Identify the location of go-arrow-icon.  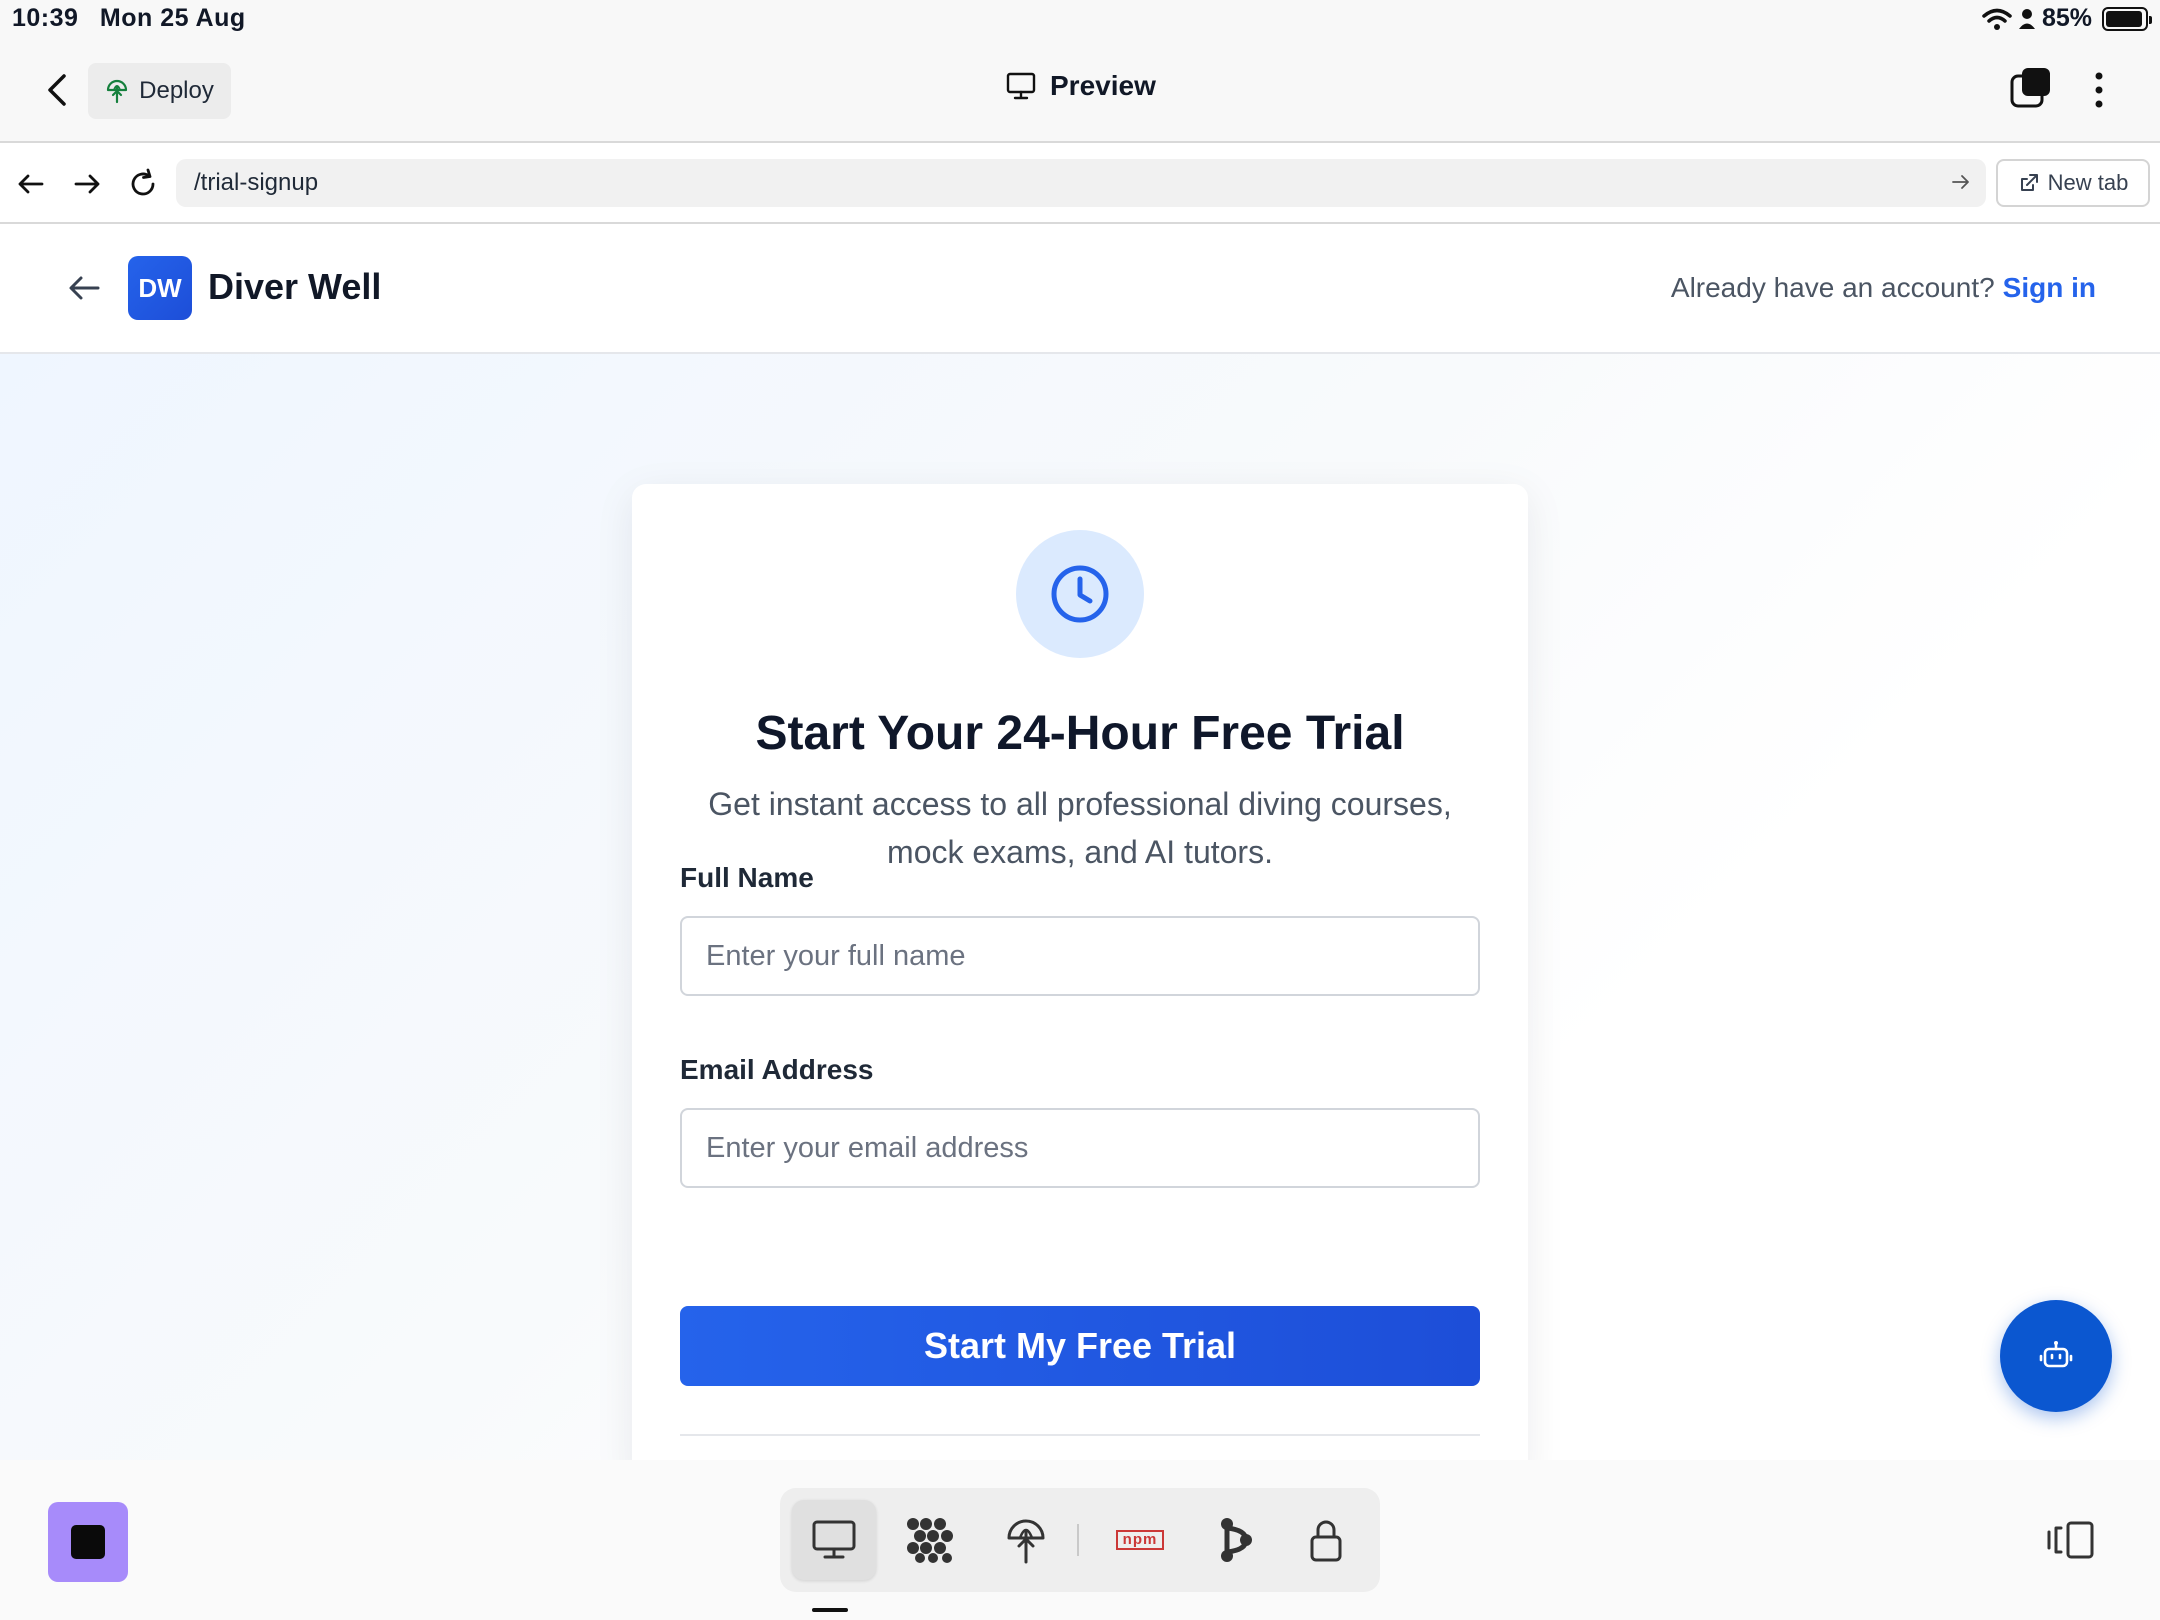
(1961, 182).